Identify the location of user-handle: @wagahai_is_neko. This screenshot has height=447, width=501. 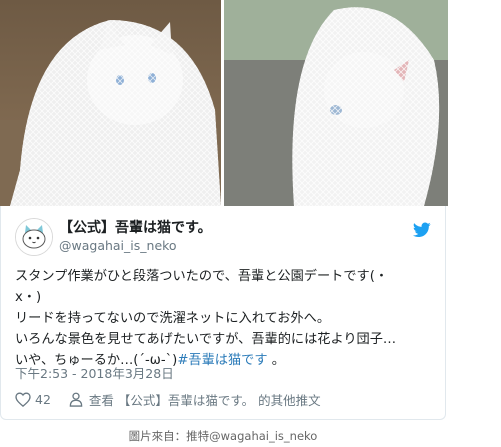
(135, 246).